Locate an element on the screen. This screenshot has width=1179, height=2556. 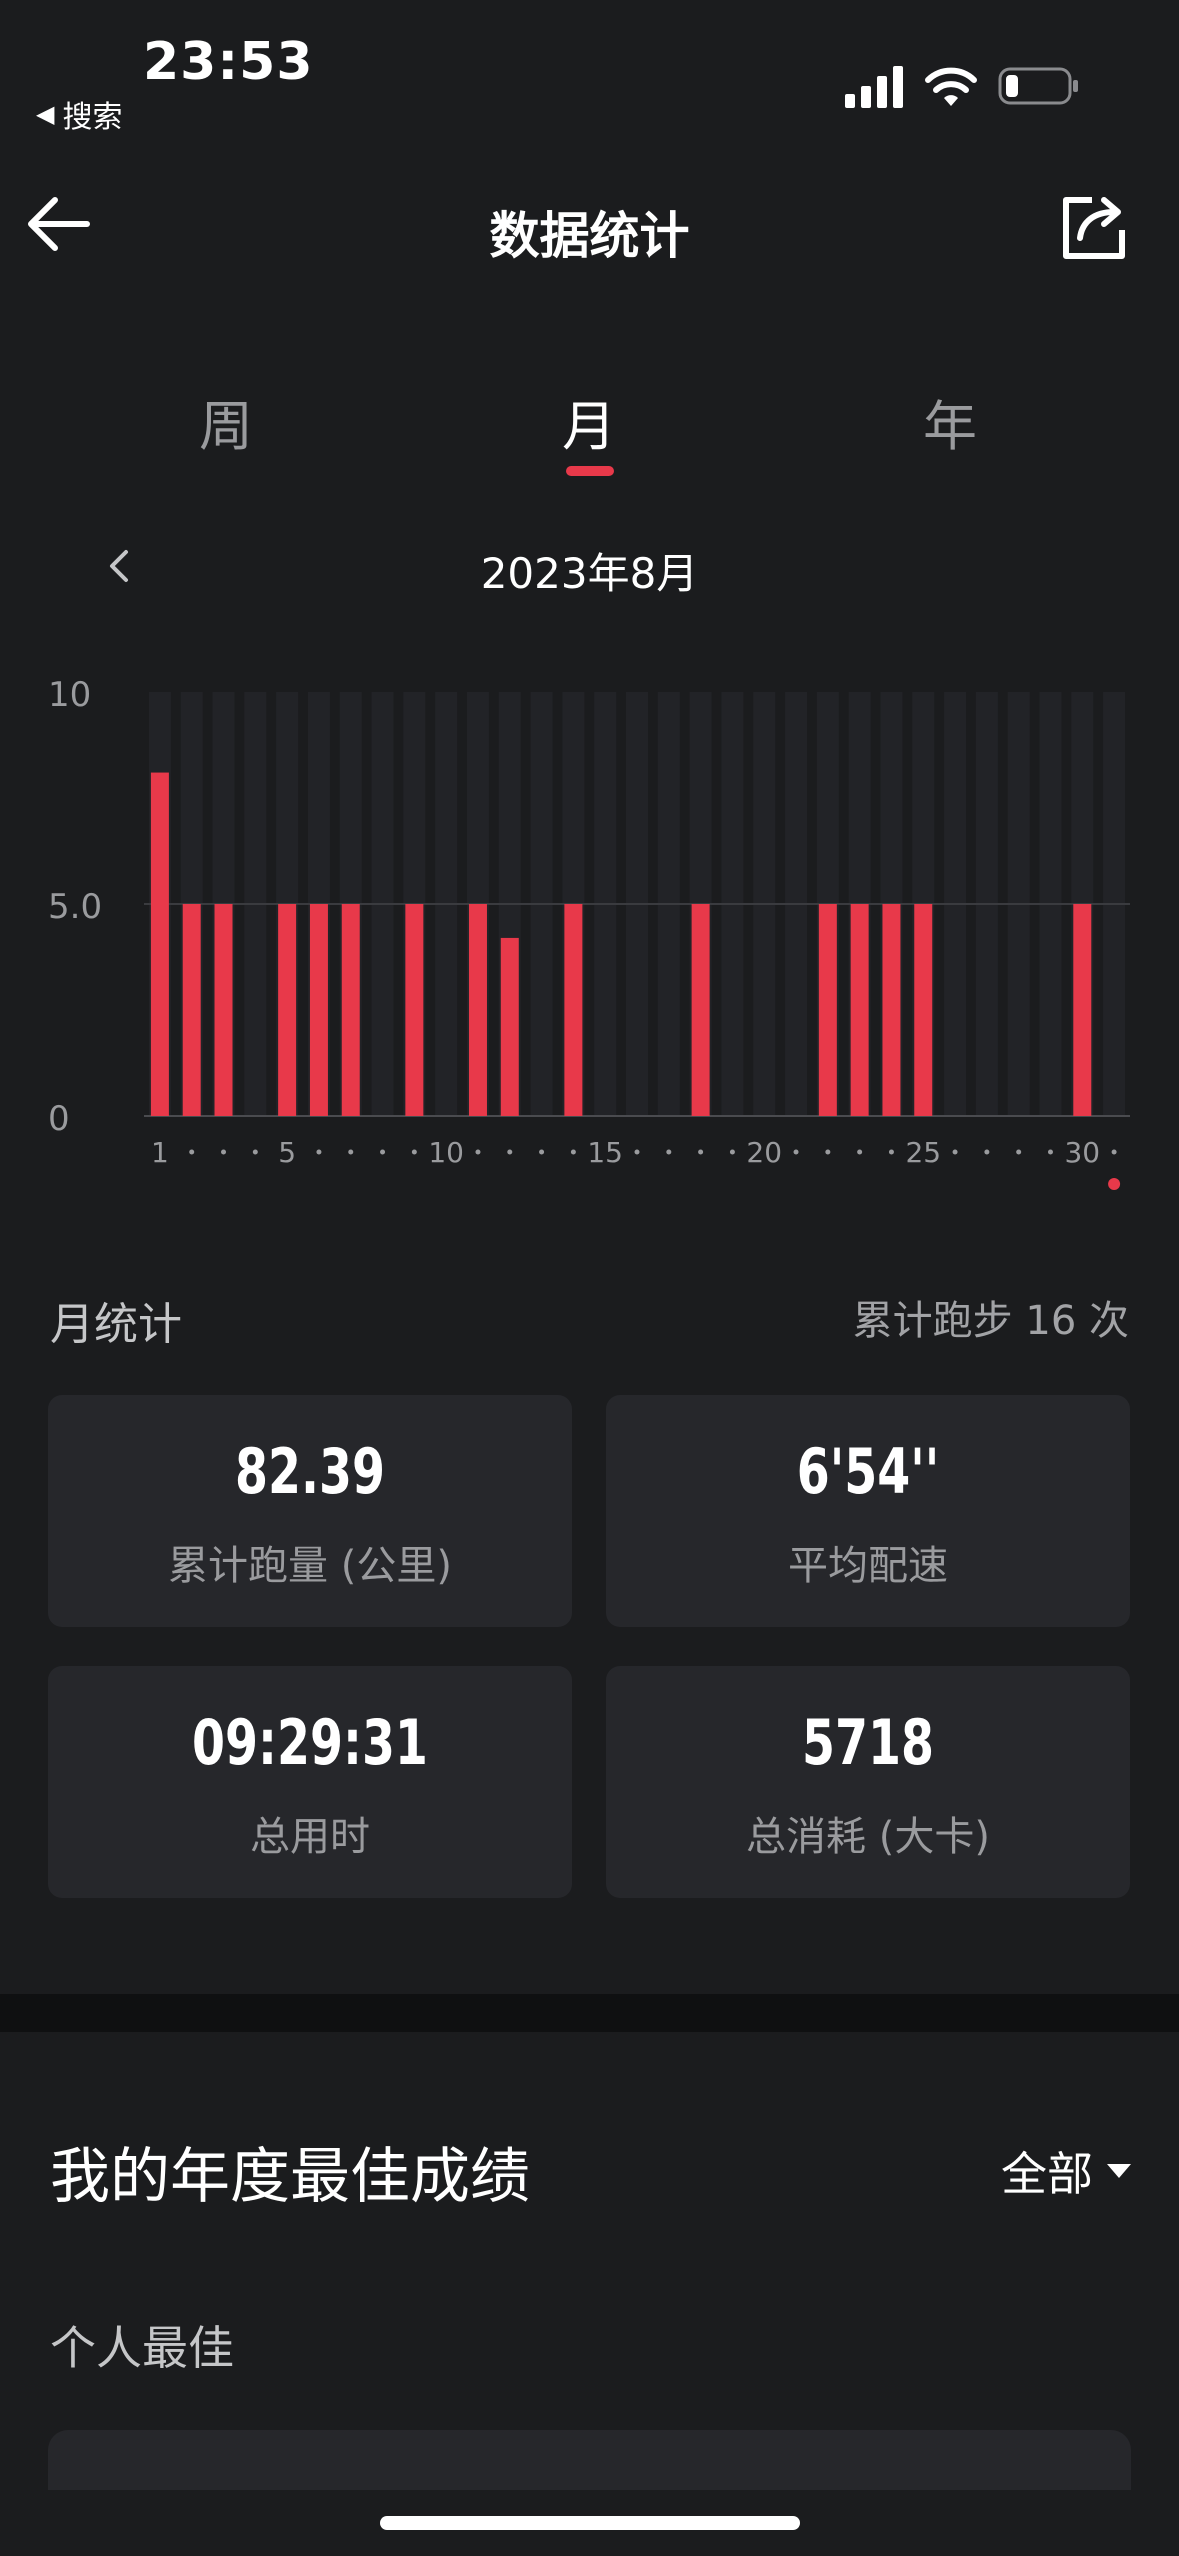
tab-week: 周 is located at coordinates (226, 421).